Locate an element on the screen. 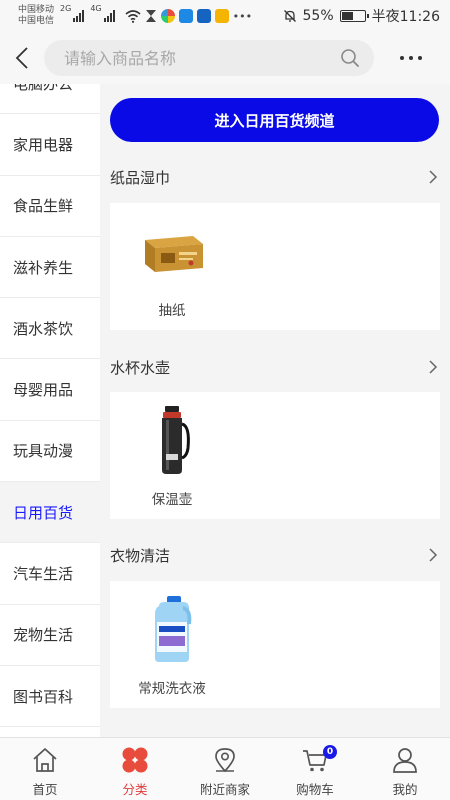 The image size is (450, 800). product-item: 常规洗衣液 is located at coordinates (172, 648).